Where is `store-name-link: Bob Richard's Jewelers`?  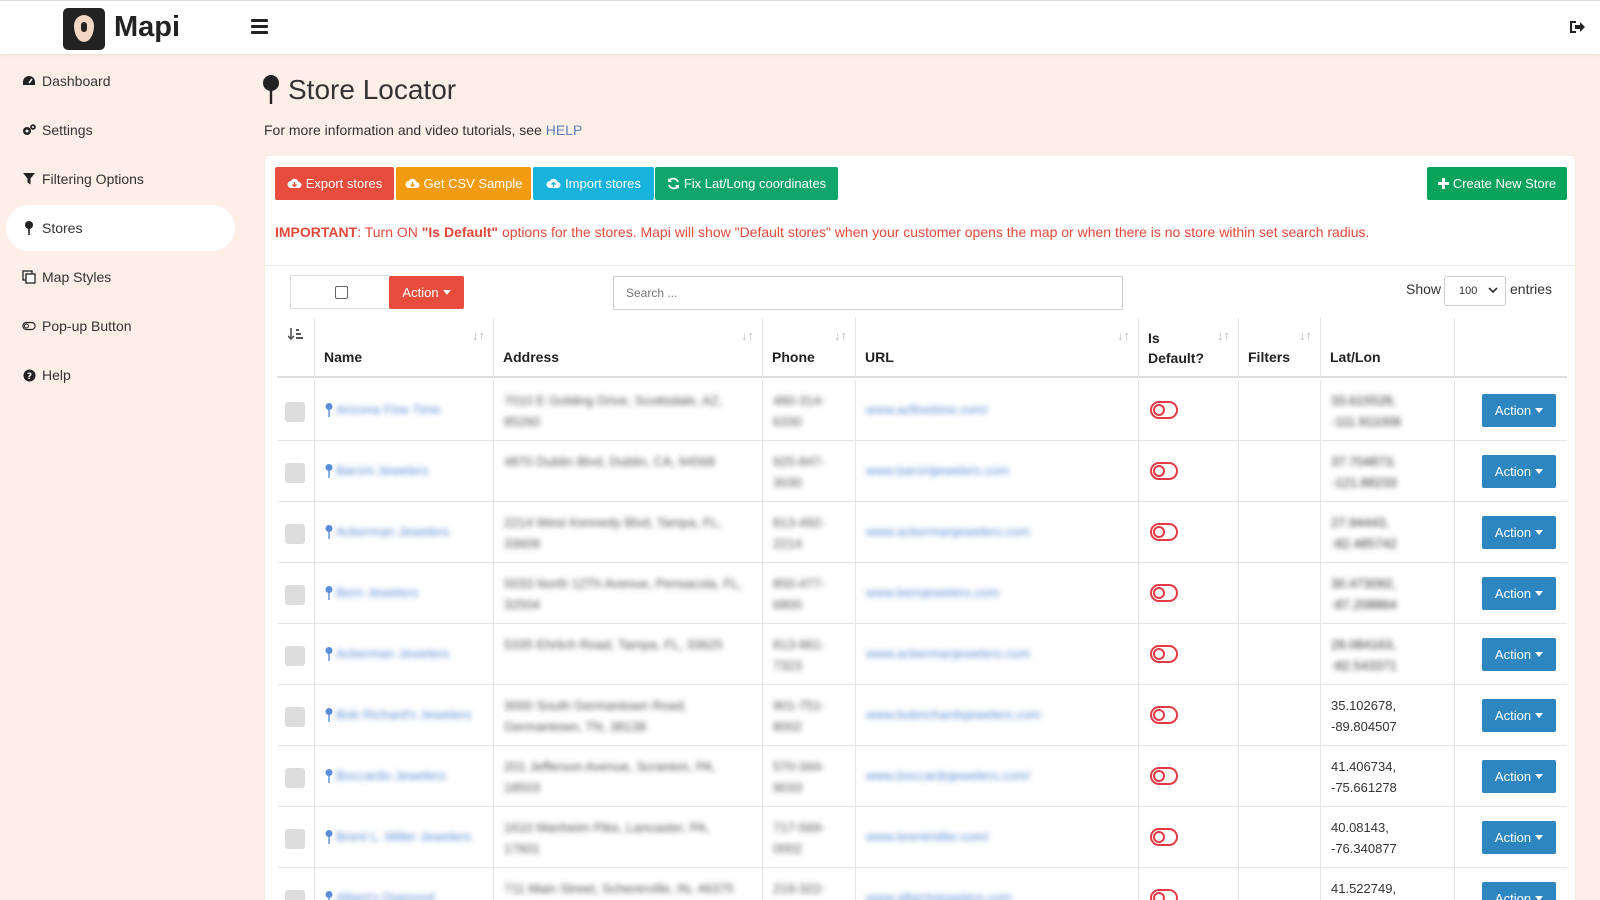
store-name-link: Bob Richard's Jewelers is located at coordinates (398, 714).